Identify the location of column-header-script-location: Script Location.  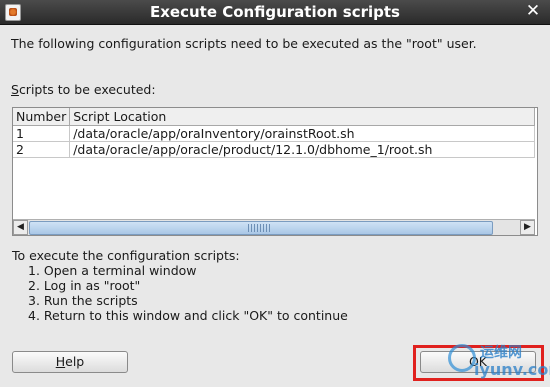
(302, 117).